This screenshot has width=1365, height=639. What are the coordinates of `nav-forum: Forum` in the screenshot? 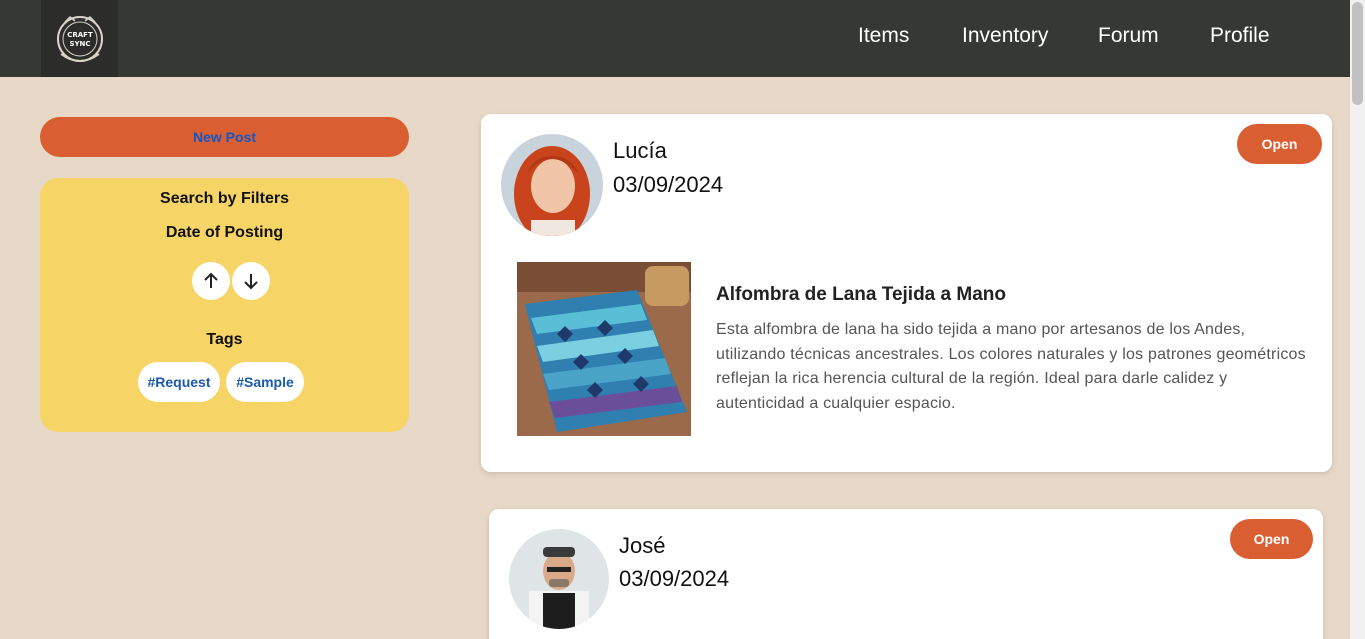 It's located at (1128, 36).